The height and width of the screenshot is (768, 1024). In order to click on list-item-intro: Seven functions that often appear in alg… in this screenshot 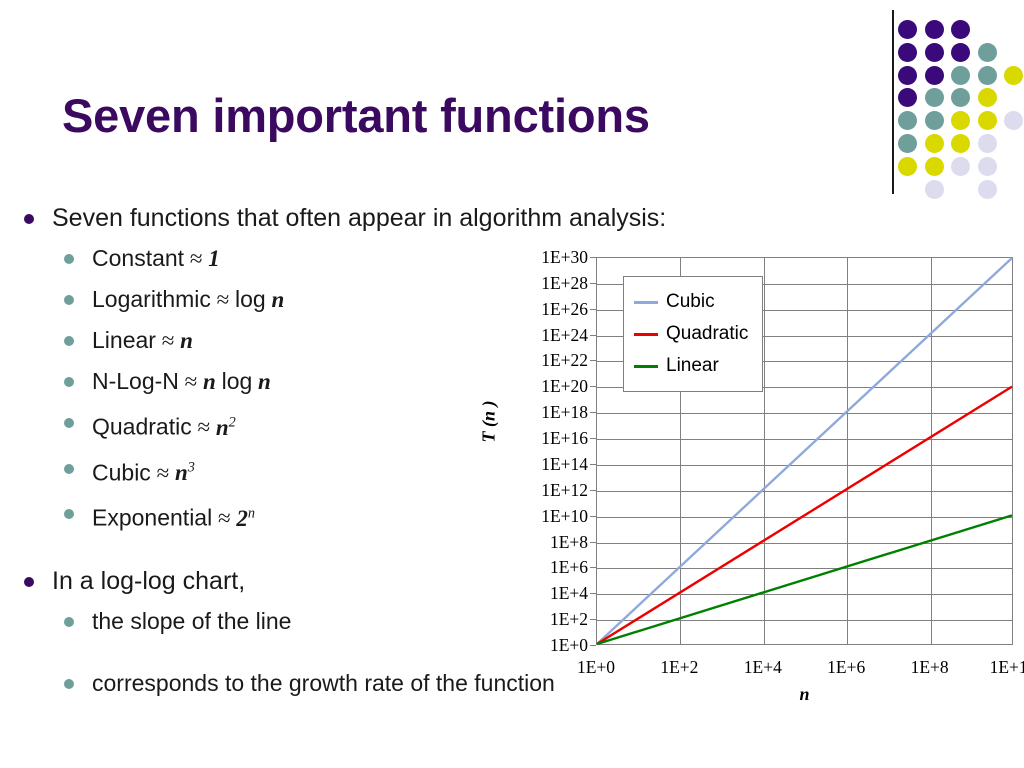, I will do `click(338, 218)`.